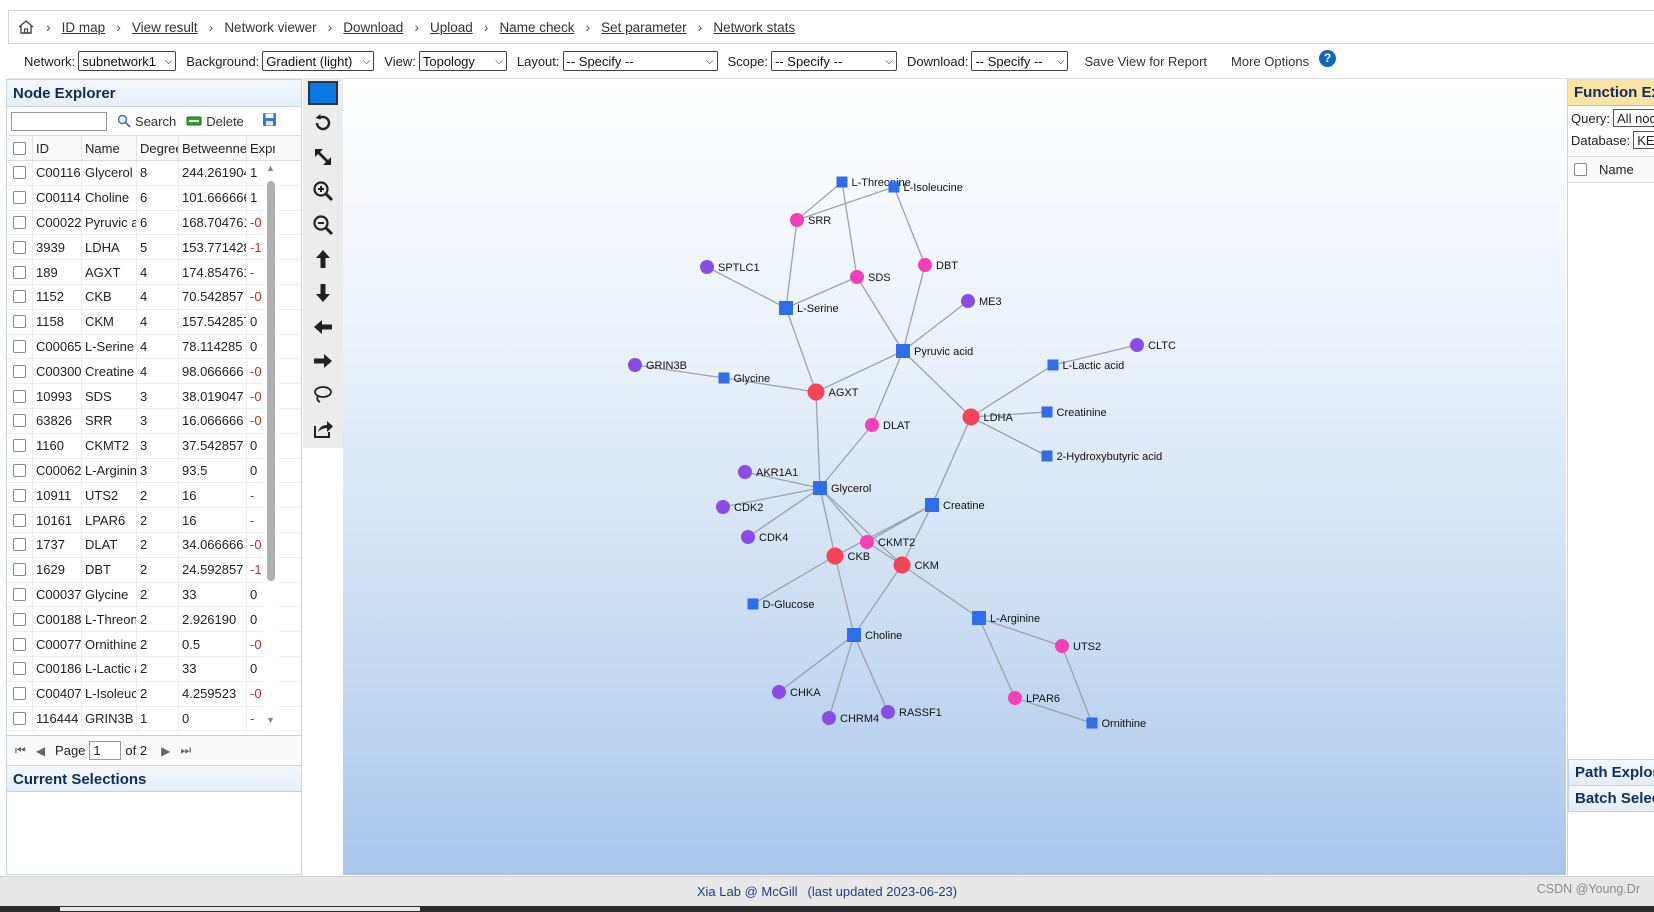  I want to click on pan-left-icon, so click(323, 327).